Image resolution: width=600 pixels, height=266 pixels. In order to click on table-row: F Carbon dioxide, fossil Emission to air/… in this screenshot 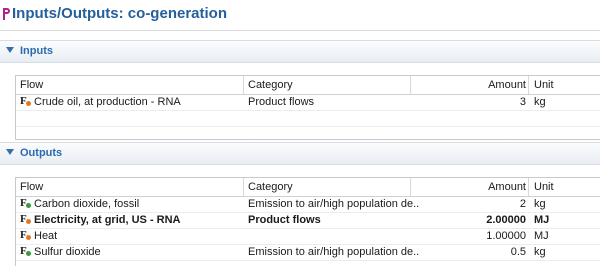, I will do `click(308, 205)`.